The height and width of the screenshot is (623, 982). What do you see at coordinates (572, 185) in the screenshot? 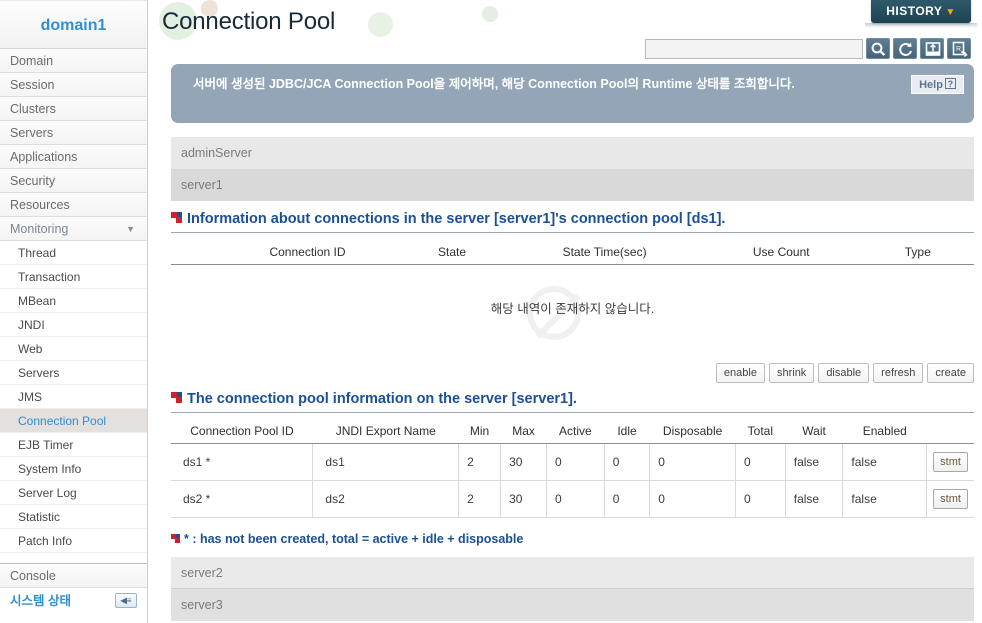
I see `server-row-server1: server1` at bounding box center [572, 185].